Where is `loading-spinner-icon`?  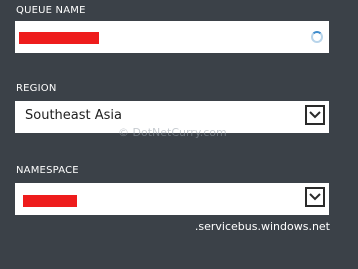 loading-spinner-icon is located at coordinates (317, 37).